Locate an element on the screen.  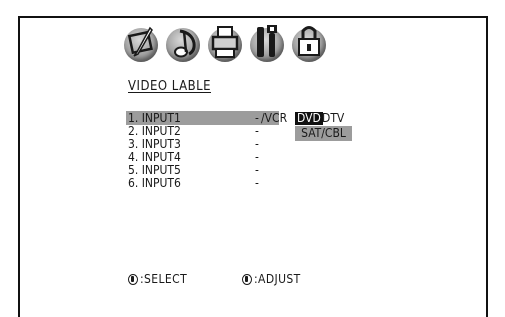
picture-brush-icon is located at coordinates (141, 44).